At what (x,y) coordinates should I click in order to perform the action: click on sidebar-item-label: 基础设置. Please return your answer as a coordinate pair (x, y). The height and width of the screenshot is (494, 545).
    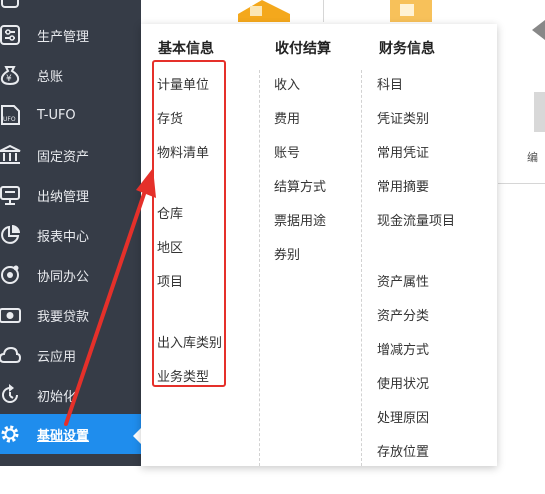
    Looking at the image, I should click on (63, 436).